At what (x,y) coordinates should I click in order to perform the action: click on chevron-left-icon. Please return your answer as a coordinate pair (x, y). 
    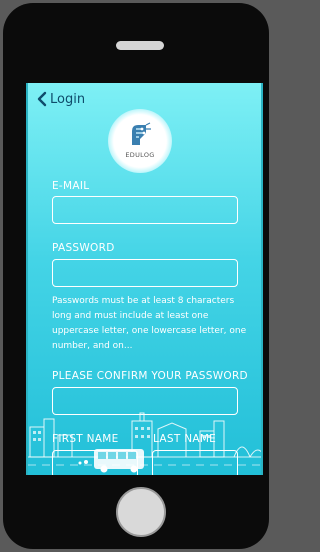
    Looking at the image, I should click on (42, 99).